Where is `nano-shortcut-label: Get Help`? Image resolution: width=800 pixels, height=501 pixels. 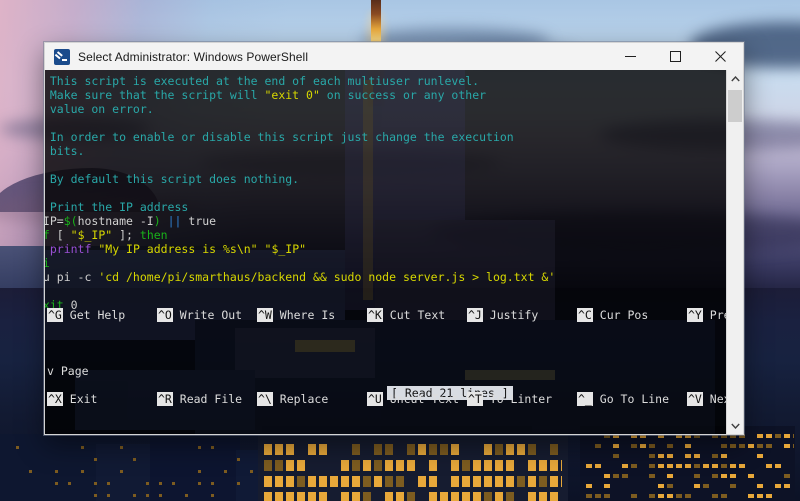 nano-shortcut-label: Get Help is located at coordinates (94, 315).